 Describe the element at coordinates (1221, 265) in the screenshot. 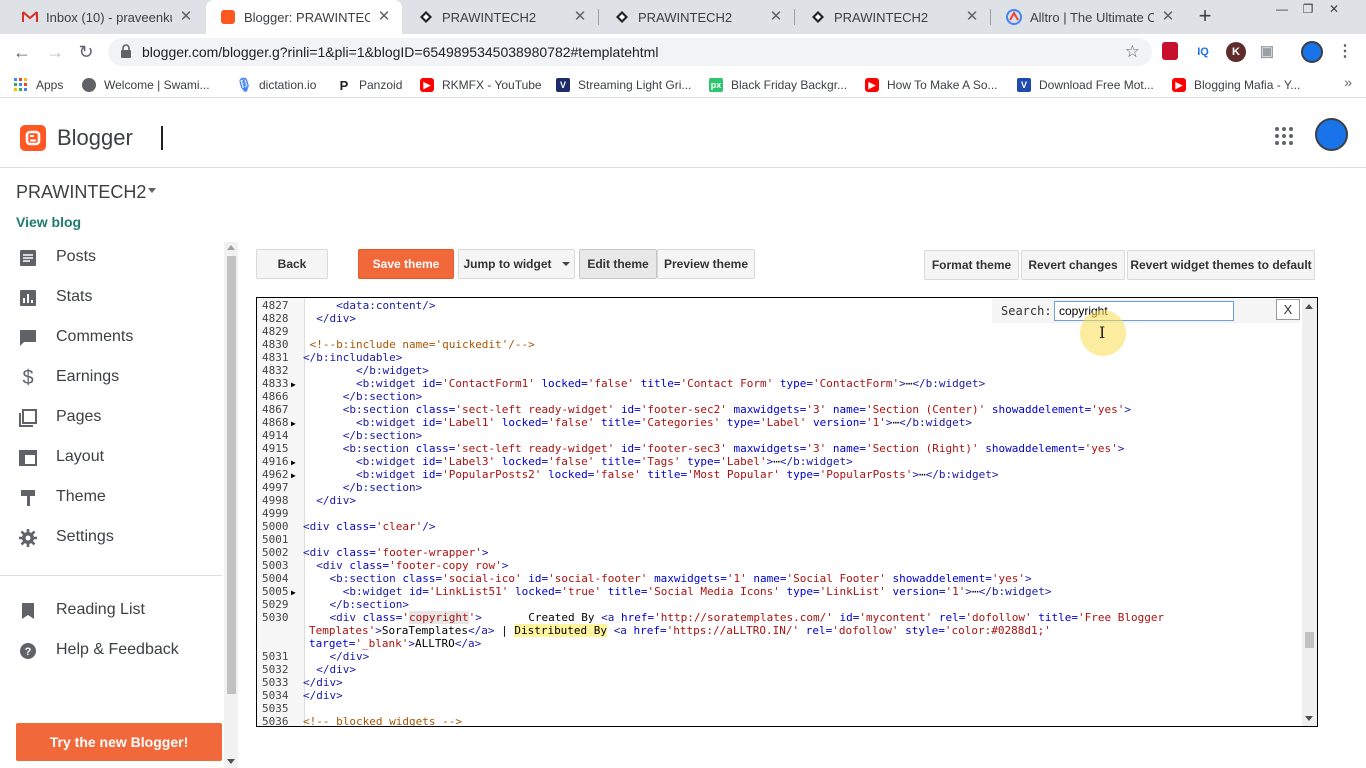

I see `revert-widget-themes-button: Revert widget themes to default` at that location.